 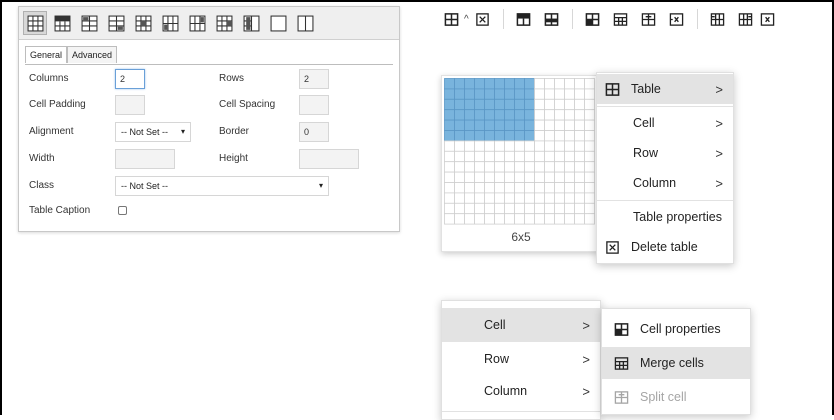 What do you see at coordinates (676, 329) in the screenshot?
I see `menu-item-cell-properties: Cell properties` at bounding box center [676, 329].